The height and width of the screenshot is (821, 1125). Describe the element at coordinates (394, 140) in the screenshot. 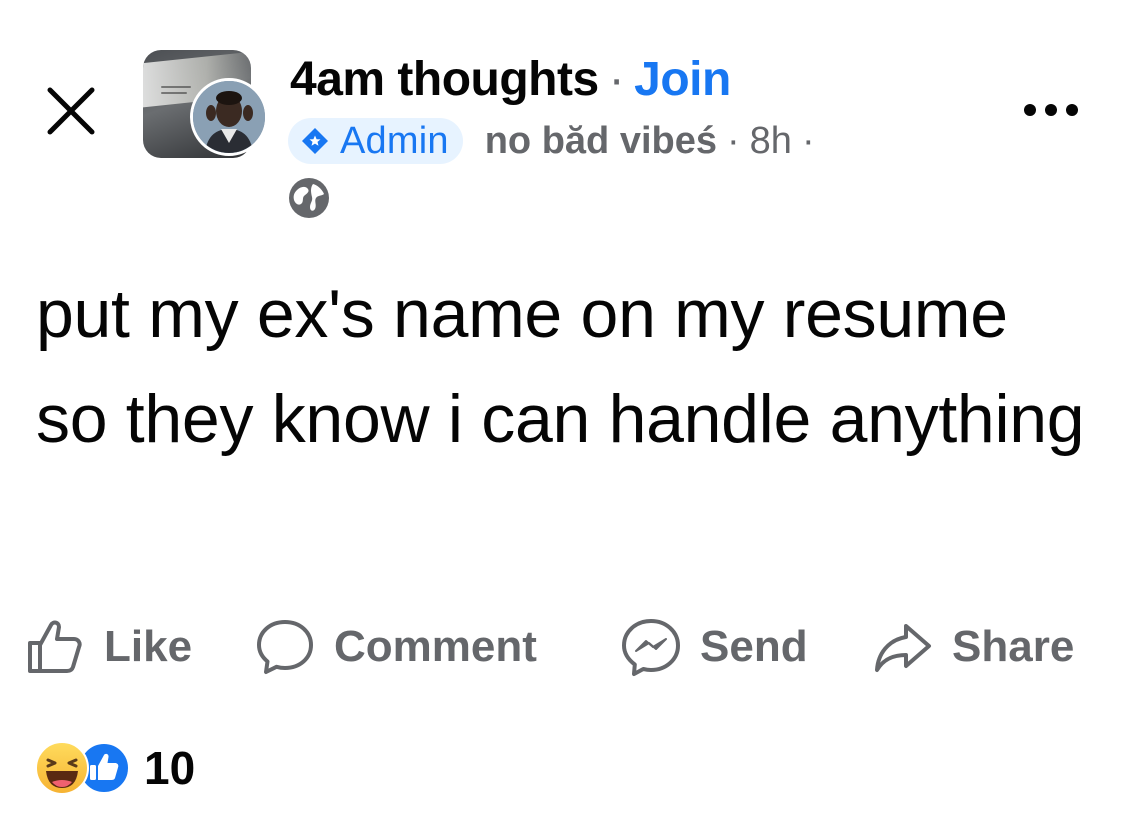

I see `admin-label: Admin` at that location.